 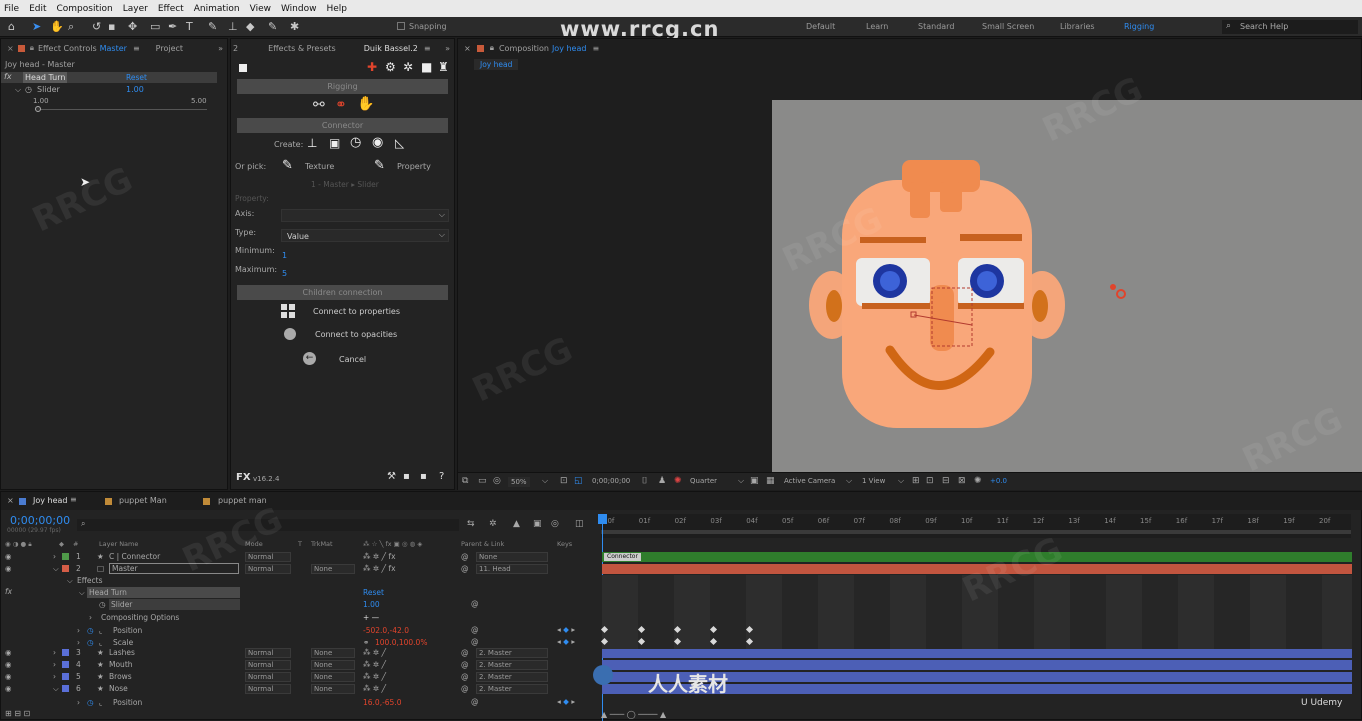 I want to click on texture-pick-icon: ✎, so click(x=287, y=165).